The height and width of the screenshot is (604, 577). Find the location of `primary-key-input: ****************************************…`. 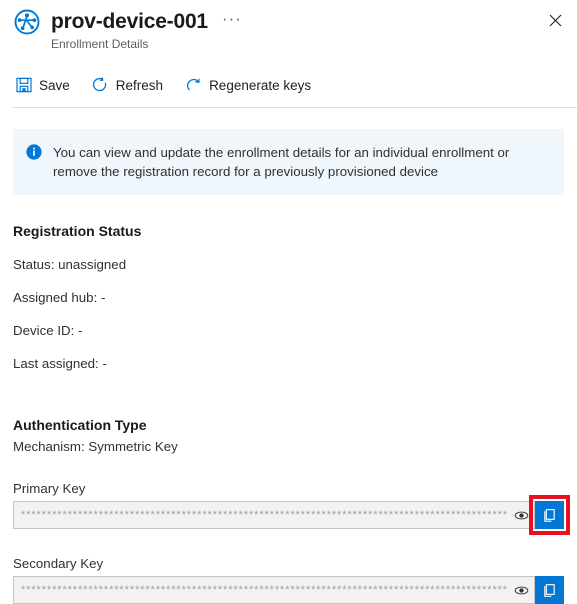

primary-key-input: ****************************************… is located at coordinates (274, 515).